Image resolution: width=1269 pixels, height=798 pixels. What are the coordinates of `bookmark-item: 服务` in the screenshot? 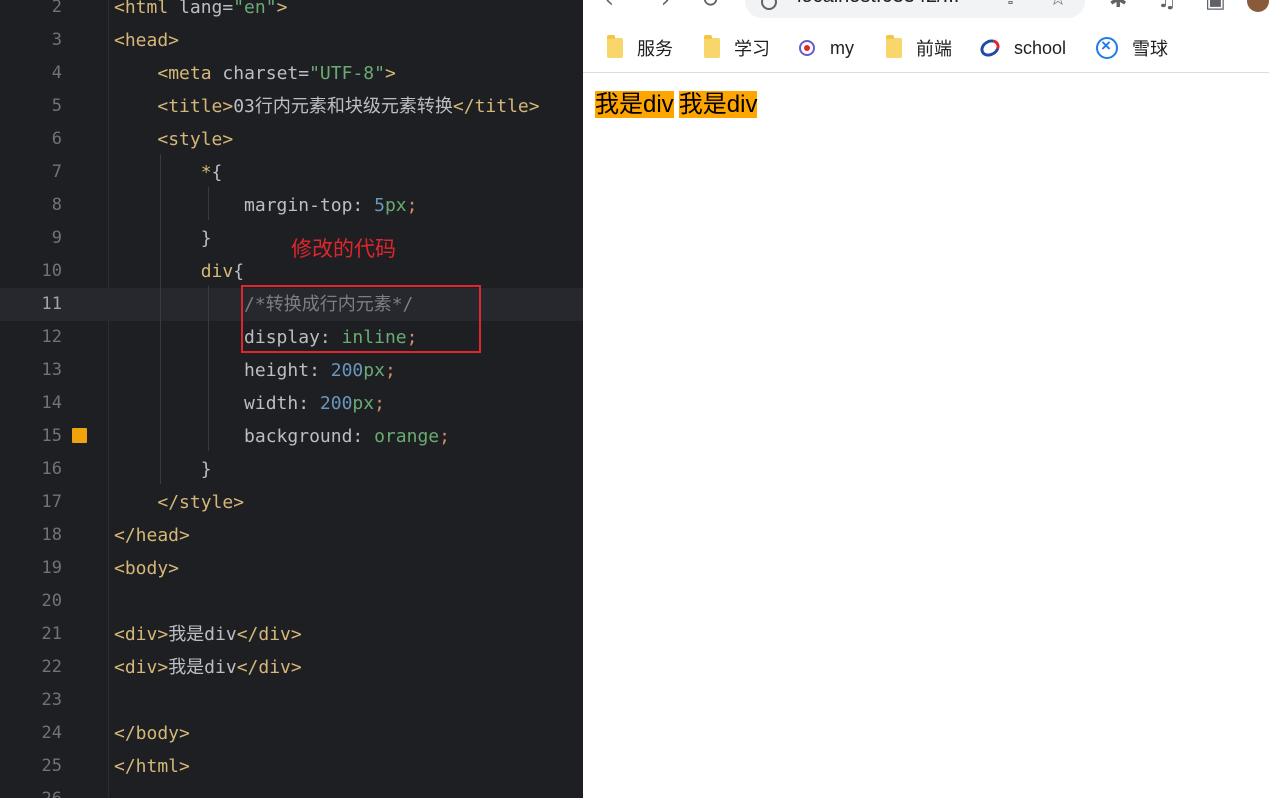 It's located at (640, 48).